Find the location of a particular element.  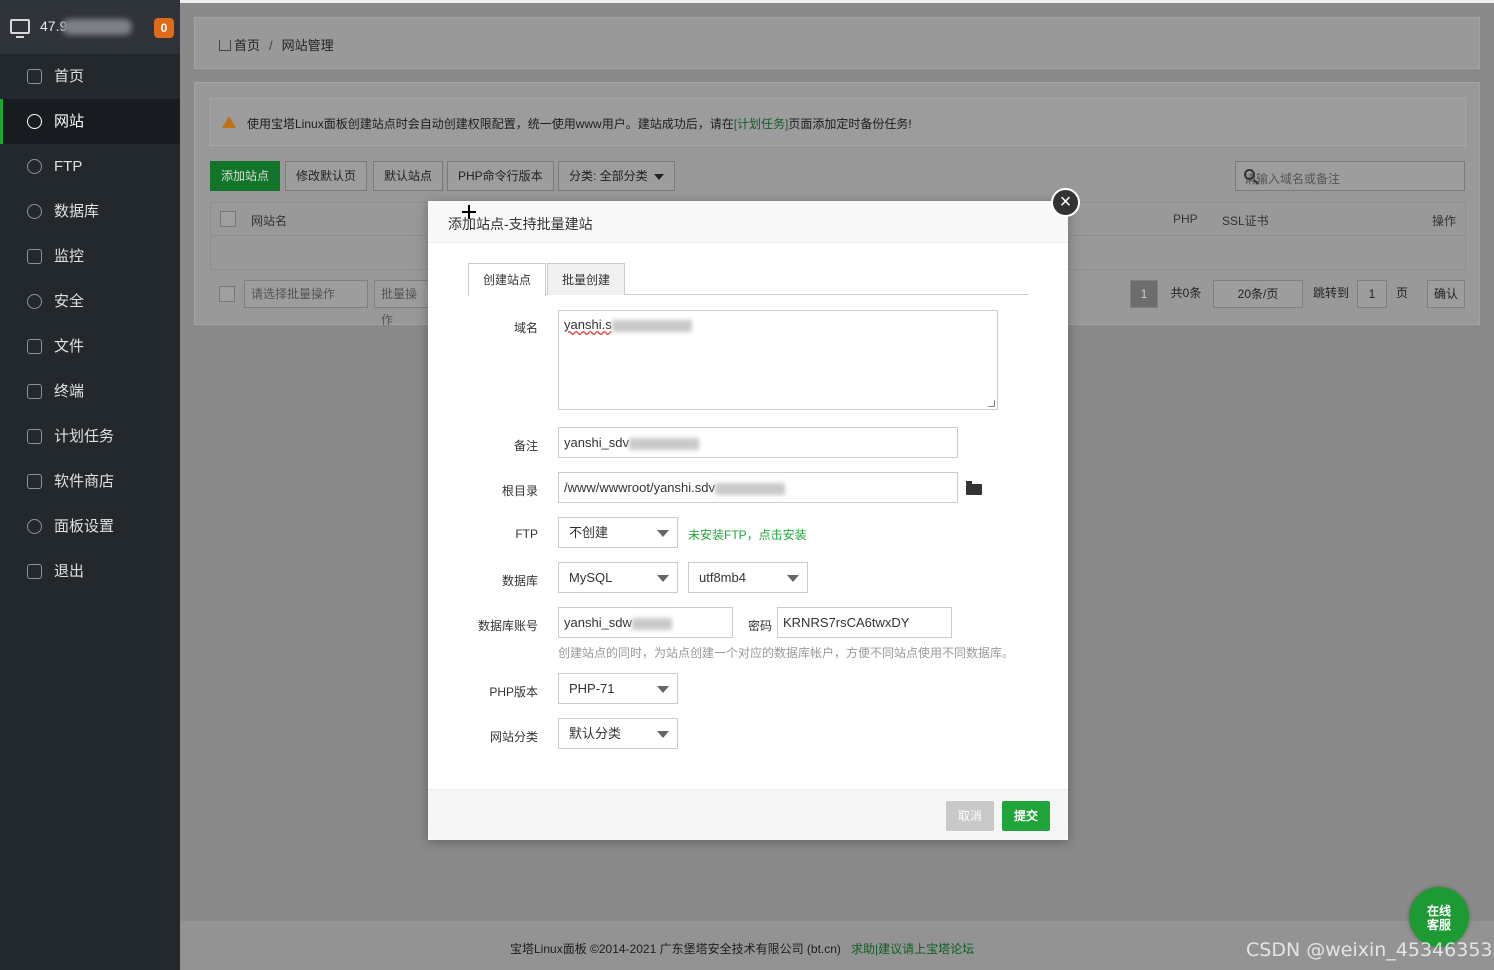

ftp-select: 不创建 is located at coordinates (618, 532).